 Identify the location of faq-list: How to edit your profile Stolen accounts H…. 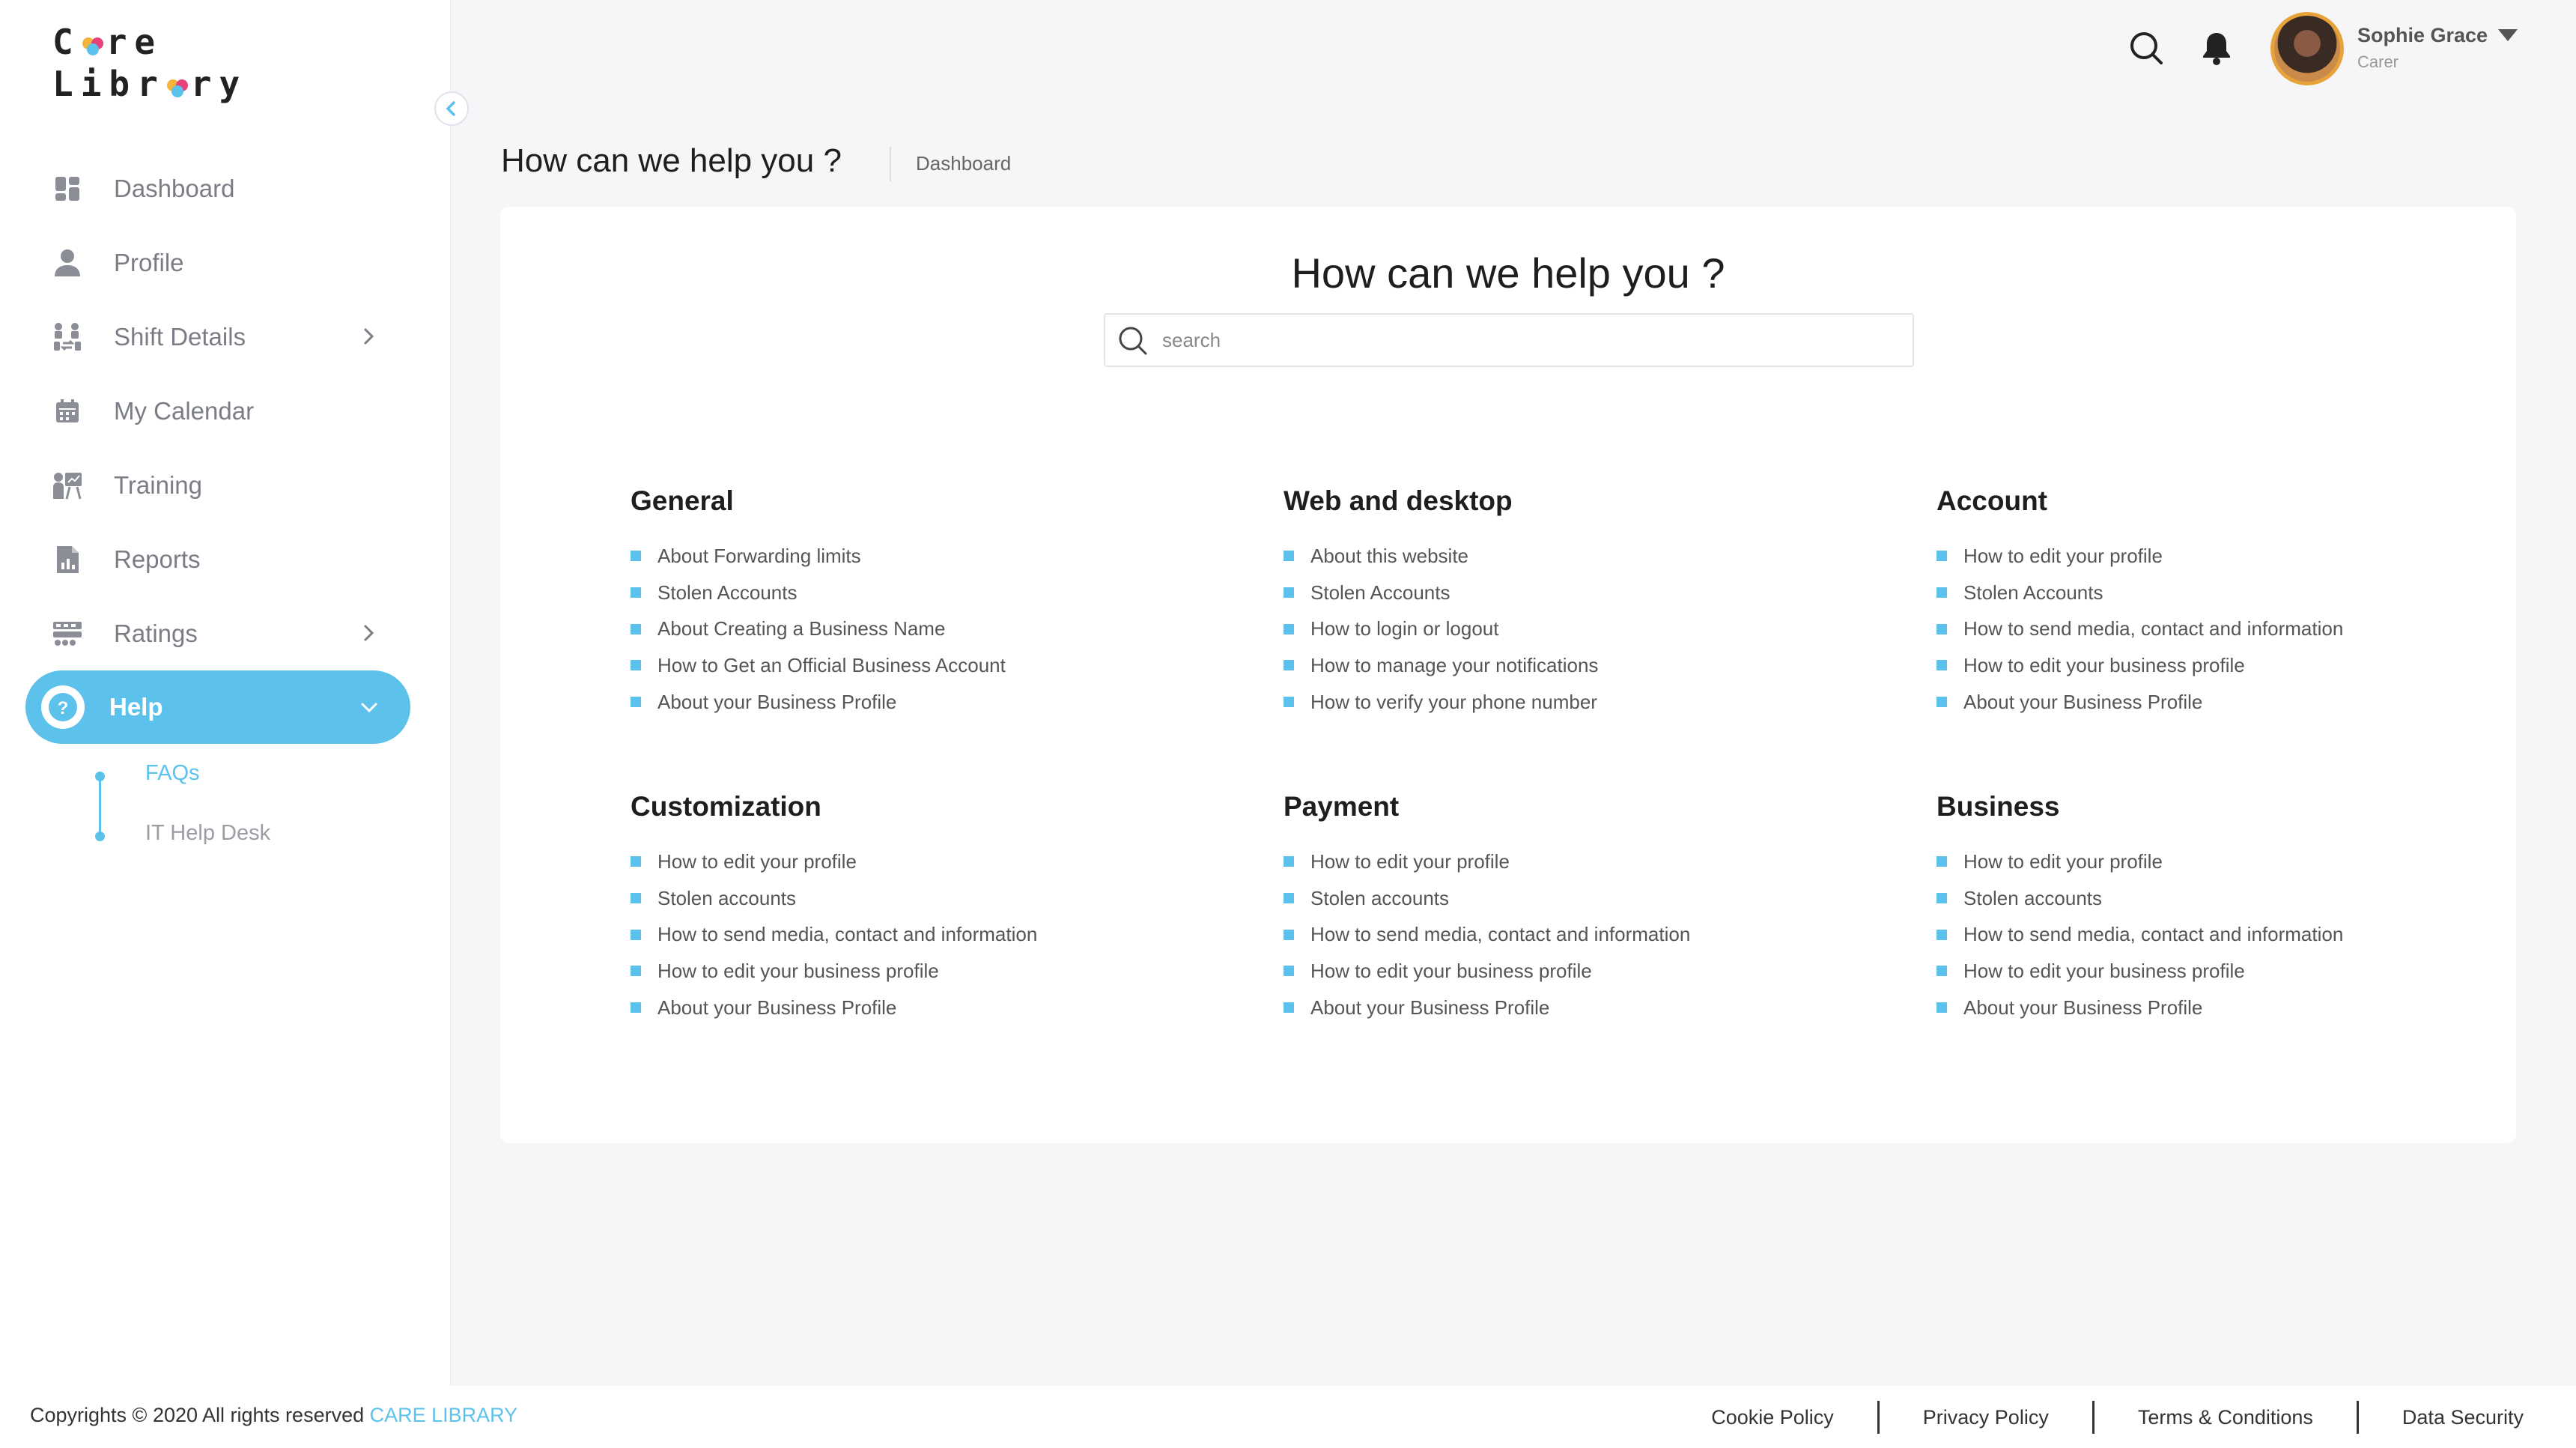
(930, 934).